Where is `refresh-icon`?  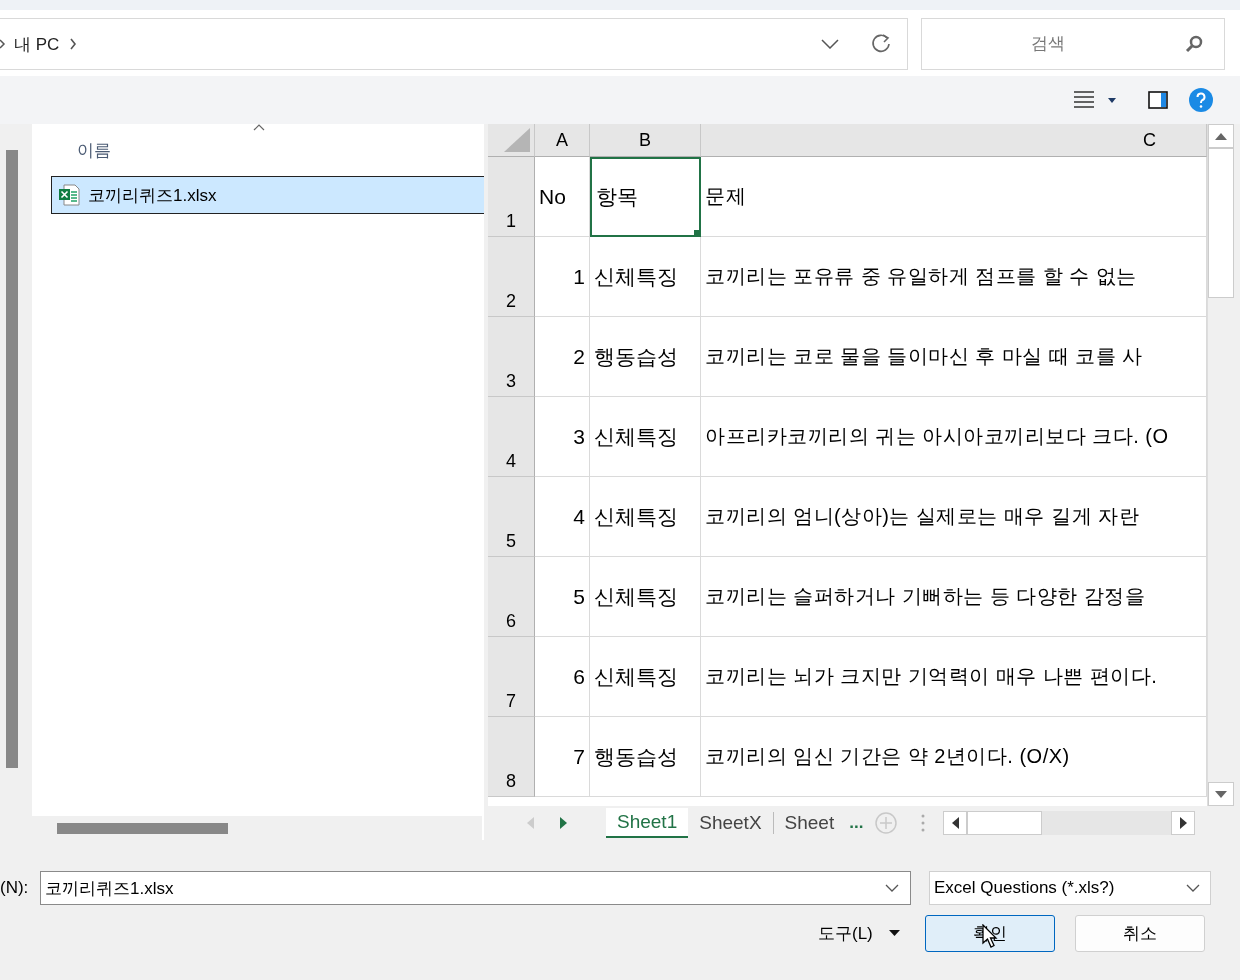 refresh-icon is located at coordinates (881, 44).